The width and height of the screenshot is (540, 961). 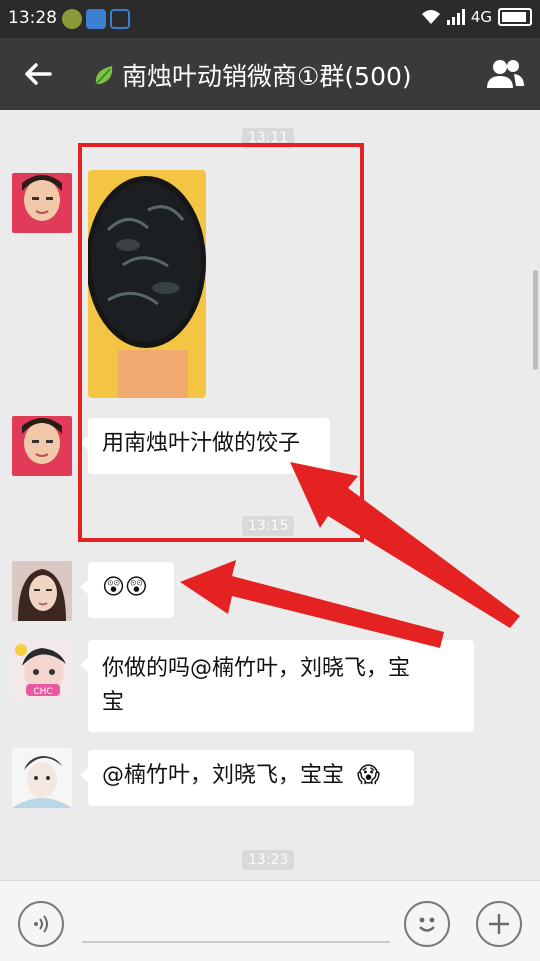 I want to click on message-input, so click(x=236, y=942).